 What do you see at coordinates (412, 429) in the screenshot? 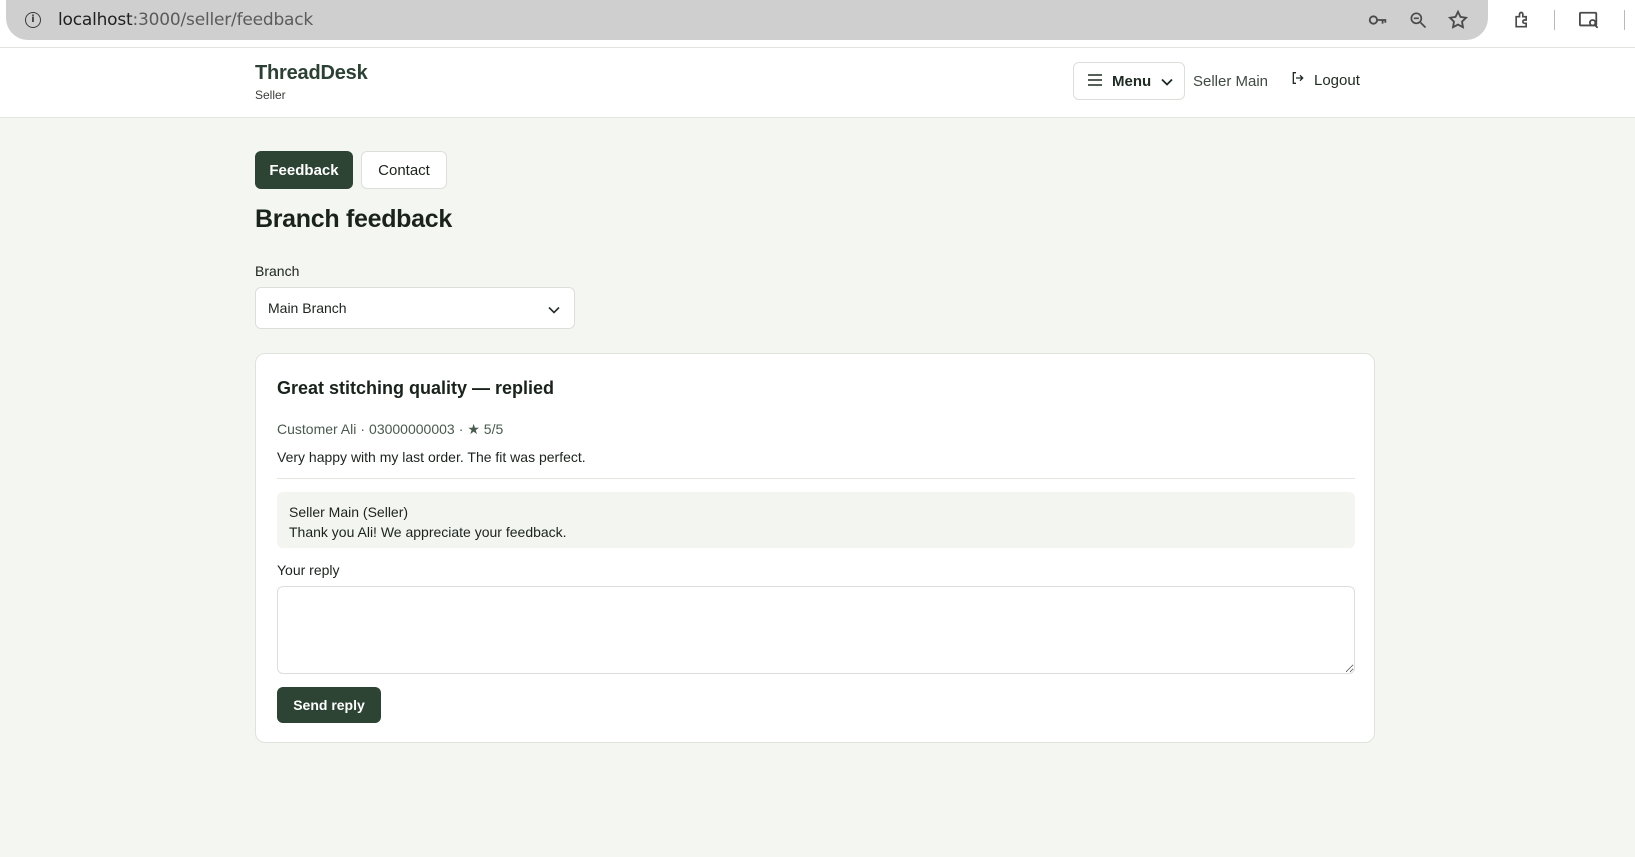
I see `customer-phone: 03000000003` at bounding box center [412, 429].